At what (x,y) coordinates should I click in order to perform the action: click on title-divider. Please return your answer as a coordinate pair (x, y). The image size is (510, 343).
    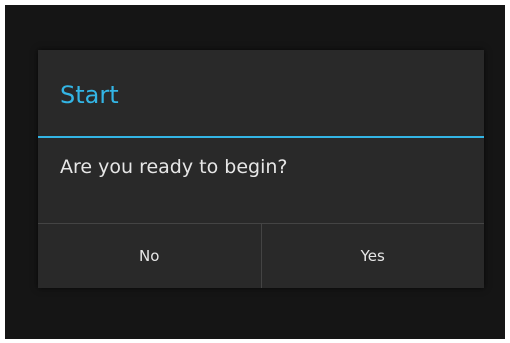
    Looking at the image, I should click on (261, 137).